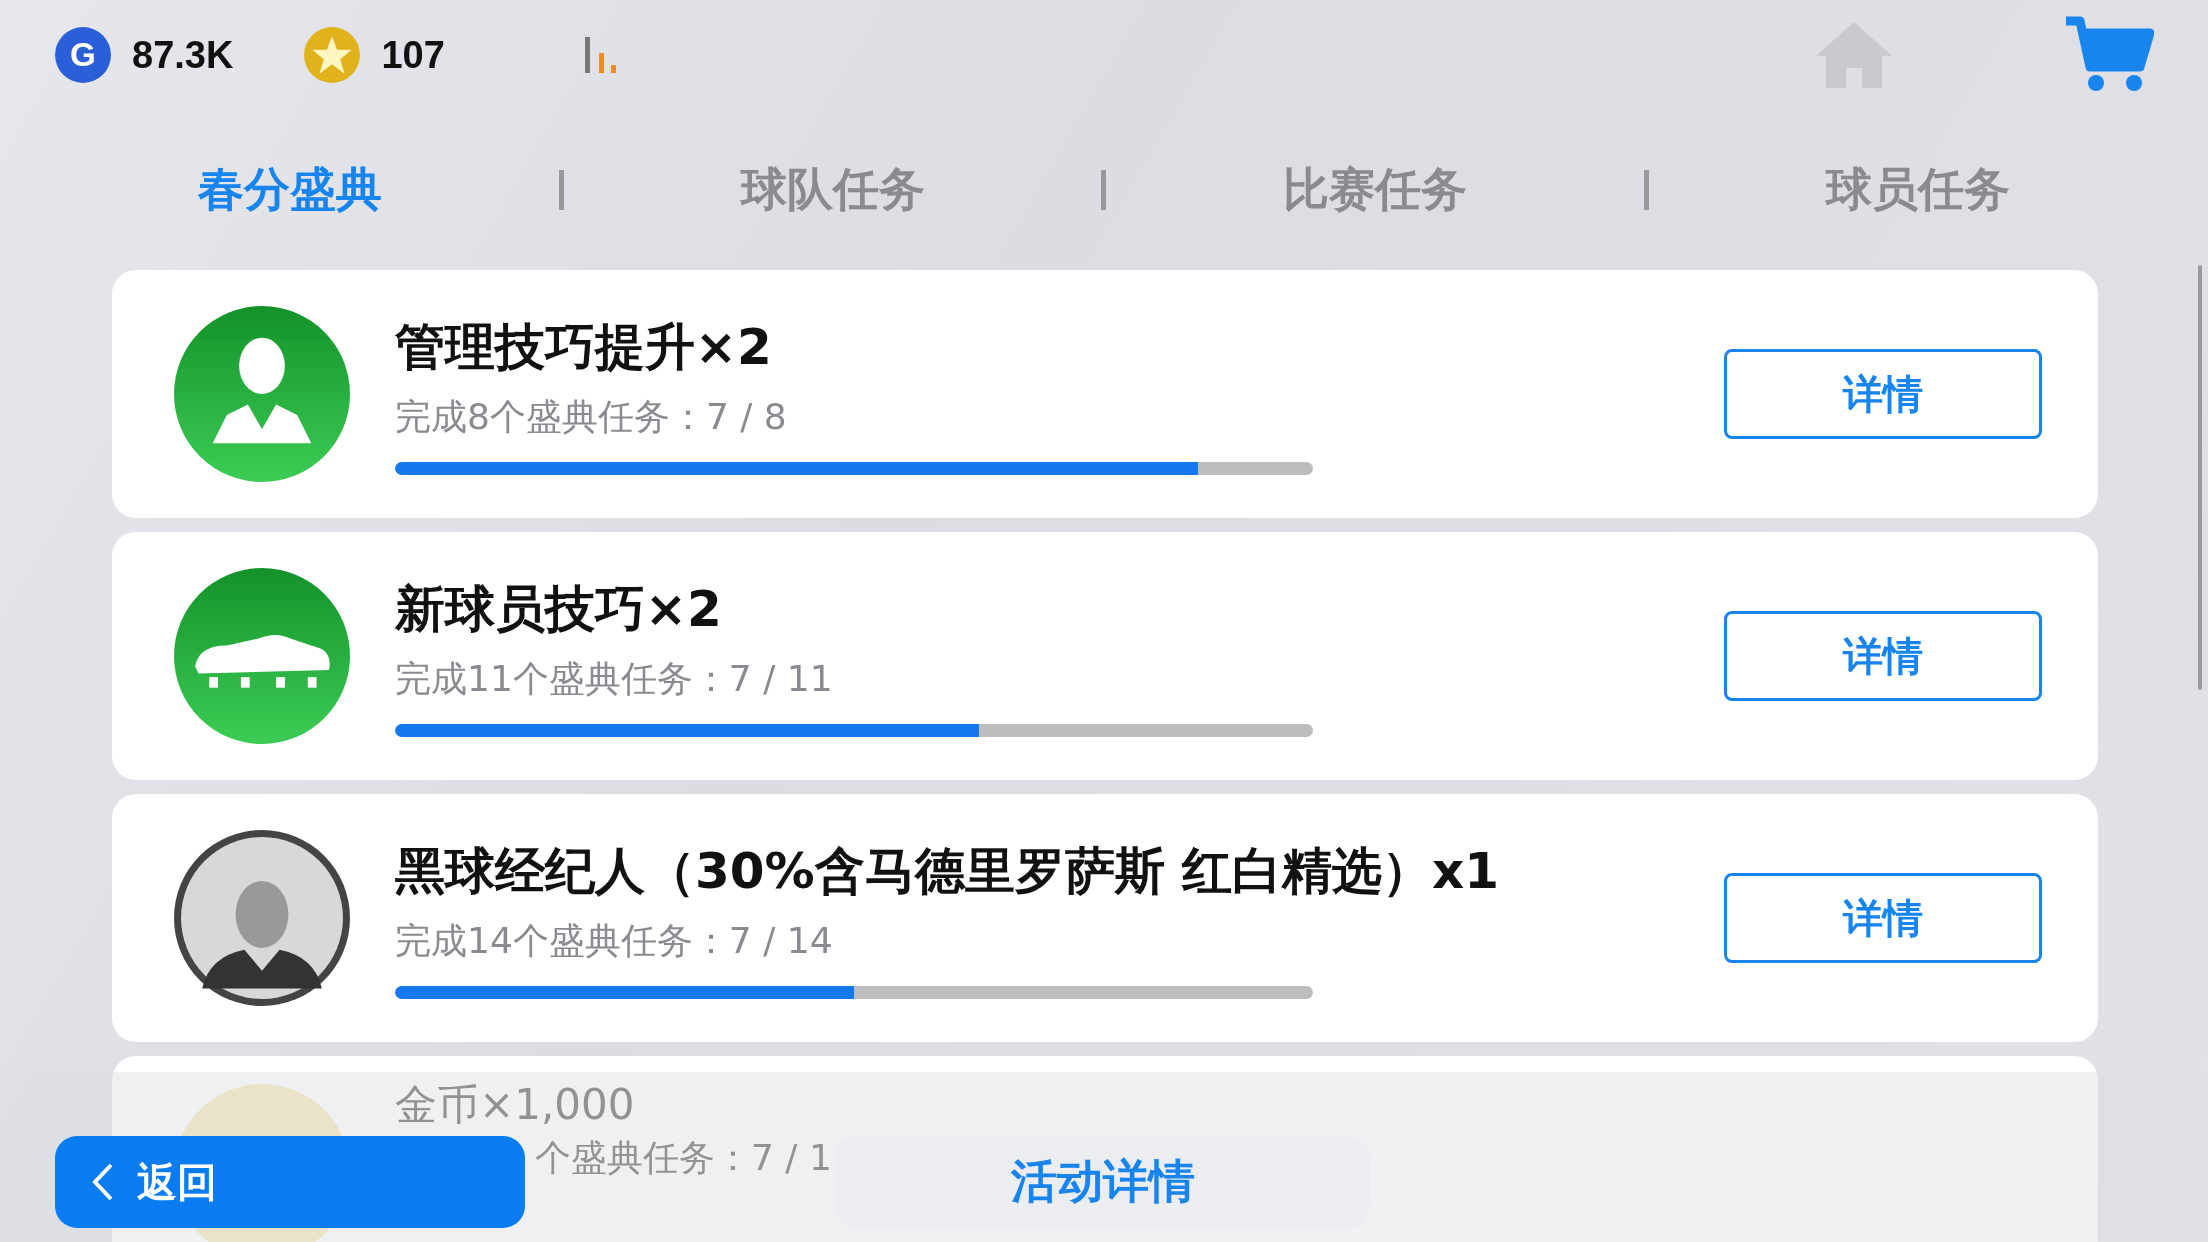 This screenshot has width=2208, height=1242. What do you see at coordinates (290, 1182) in the screenshot?
I see `back-button: 返回` at bounding box center [290, 1182].